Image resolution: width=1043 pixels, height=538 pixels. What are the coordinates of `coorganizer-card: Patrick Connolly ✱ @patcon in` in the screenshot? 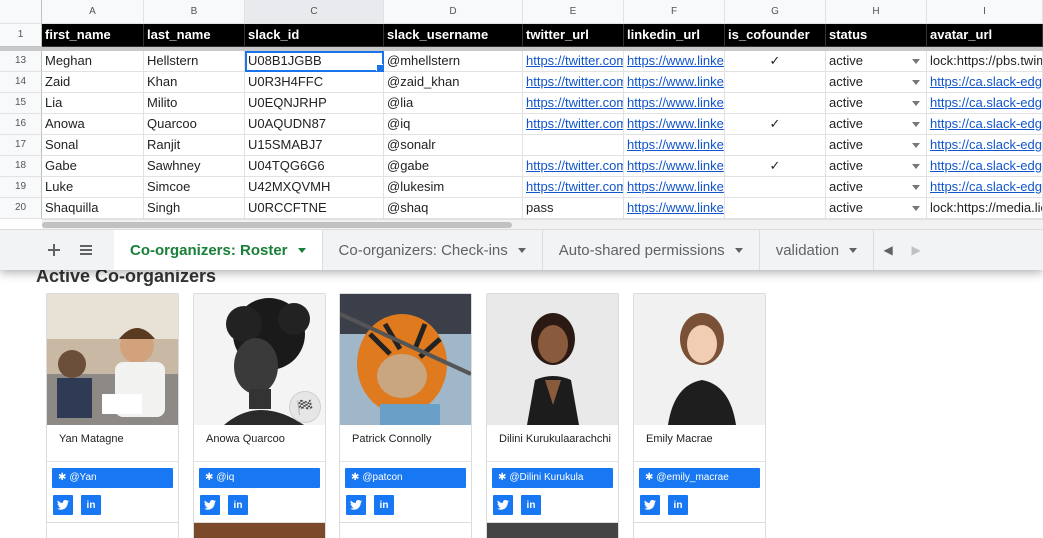 It's located at (405, 408).